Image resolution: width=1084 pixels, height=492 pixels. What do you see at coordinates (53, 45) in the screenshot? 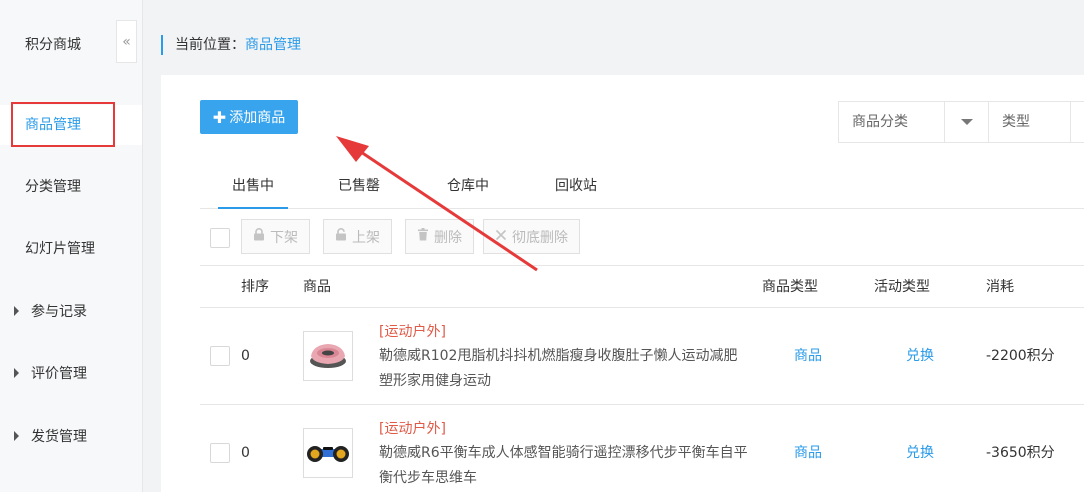
I see `sidebar-title: 积分商城` at bounding box center [53, 45].